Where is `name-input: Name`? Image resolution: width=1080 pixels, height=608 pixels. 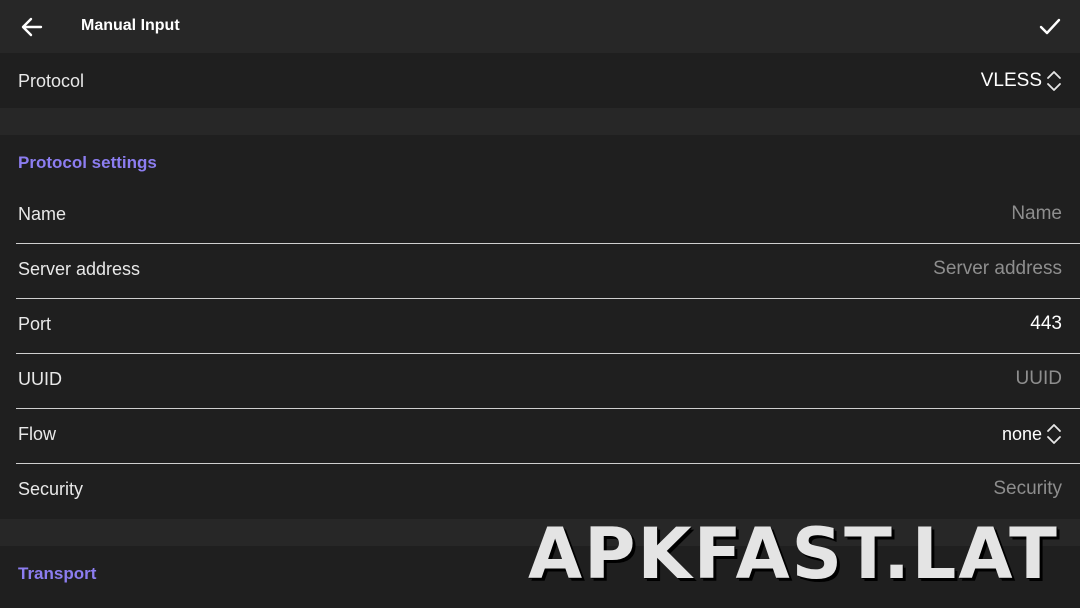
name-input: Name is located at coordinates (1036, 214).